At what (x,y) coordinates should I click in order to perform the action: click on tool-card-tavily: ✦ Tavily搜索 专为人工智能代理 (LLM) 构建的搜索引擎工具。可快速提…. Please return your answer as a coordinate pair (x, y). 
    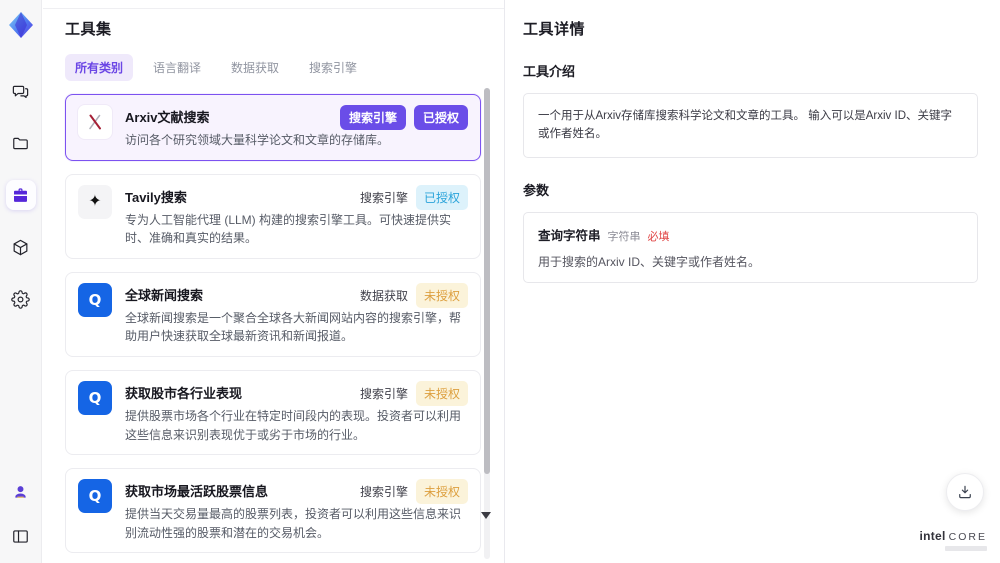
    Looking at the image, I should click on (273, 216).